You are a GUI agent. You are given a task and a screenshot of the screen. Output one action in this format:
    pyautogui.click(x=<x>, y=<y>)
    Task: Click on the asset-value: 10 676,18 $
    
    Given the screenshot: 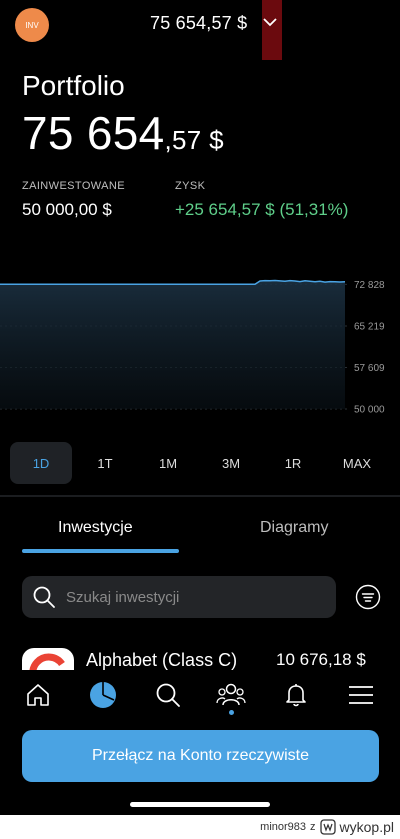 What is the action you would take?
    pyautogui.click(x=321, y=659)
    